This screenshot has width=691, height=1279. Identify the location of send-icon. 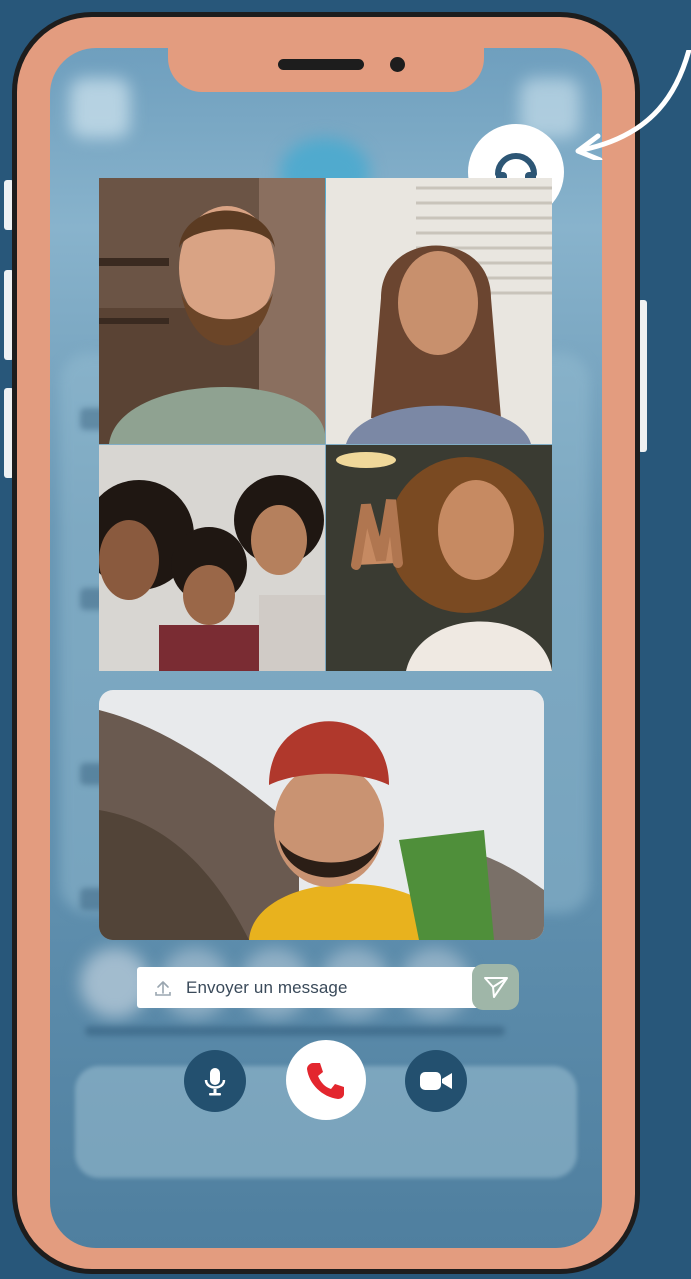
(495, 987).